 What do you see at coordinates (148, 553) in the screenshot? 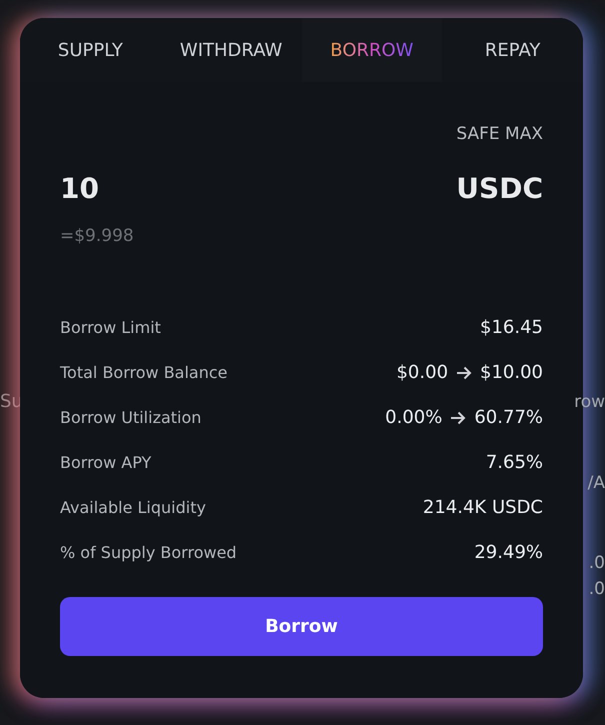
I see `detail-label: % of Supply Borrowed` at bounding box center [148, 553].